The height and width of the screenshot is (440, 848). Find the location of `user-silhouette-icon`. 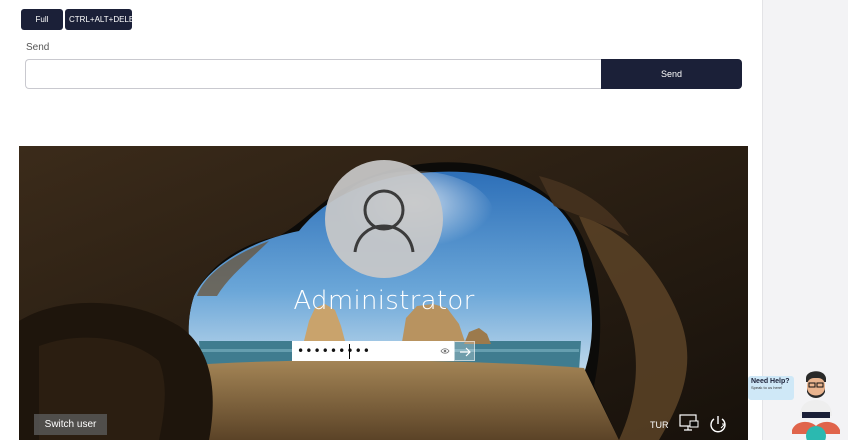

user-silhouette-icon is located at coordinates (384, 221).